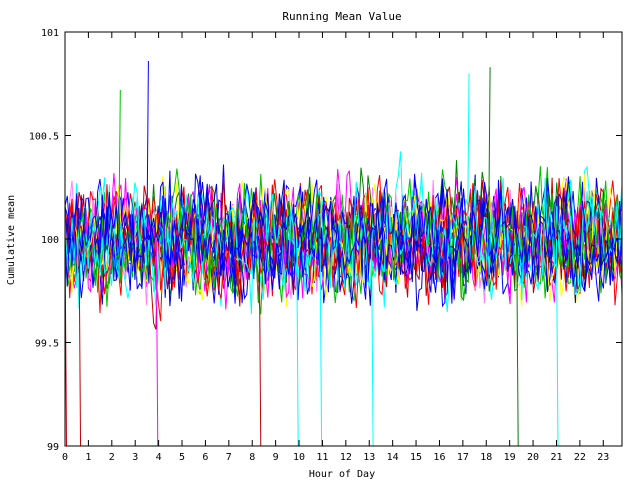 The width and height of the screenshot is (640, 480). What do you see at coordinates (342, 474) in the screenshot?
I see `x-axis-label: Hour of Day` at bounding box center [342, 474].